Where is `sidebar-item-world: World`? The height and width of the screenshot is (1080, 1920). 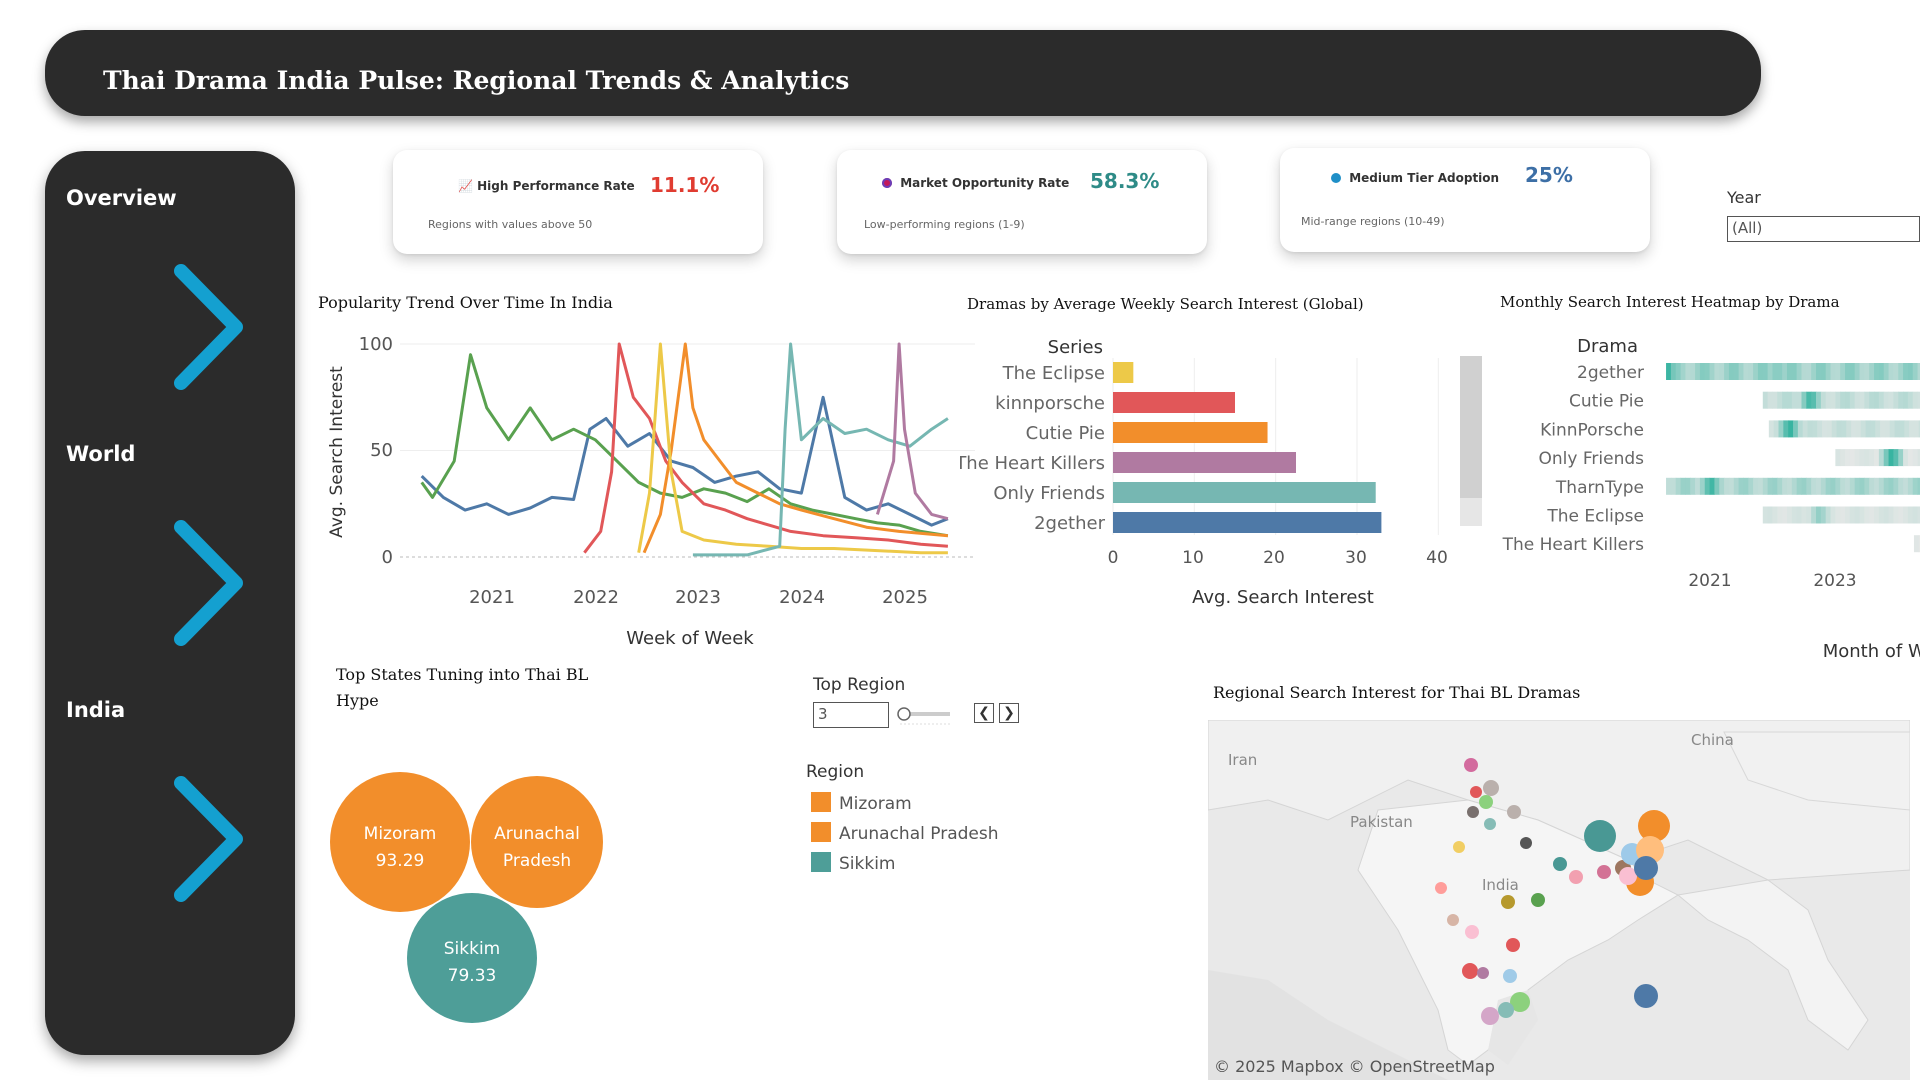
sidebar-item-world: World is located at coordinates (100, 454).